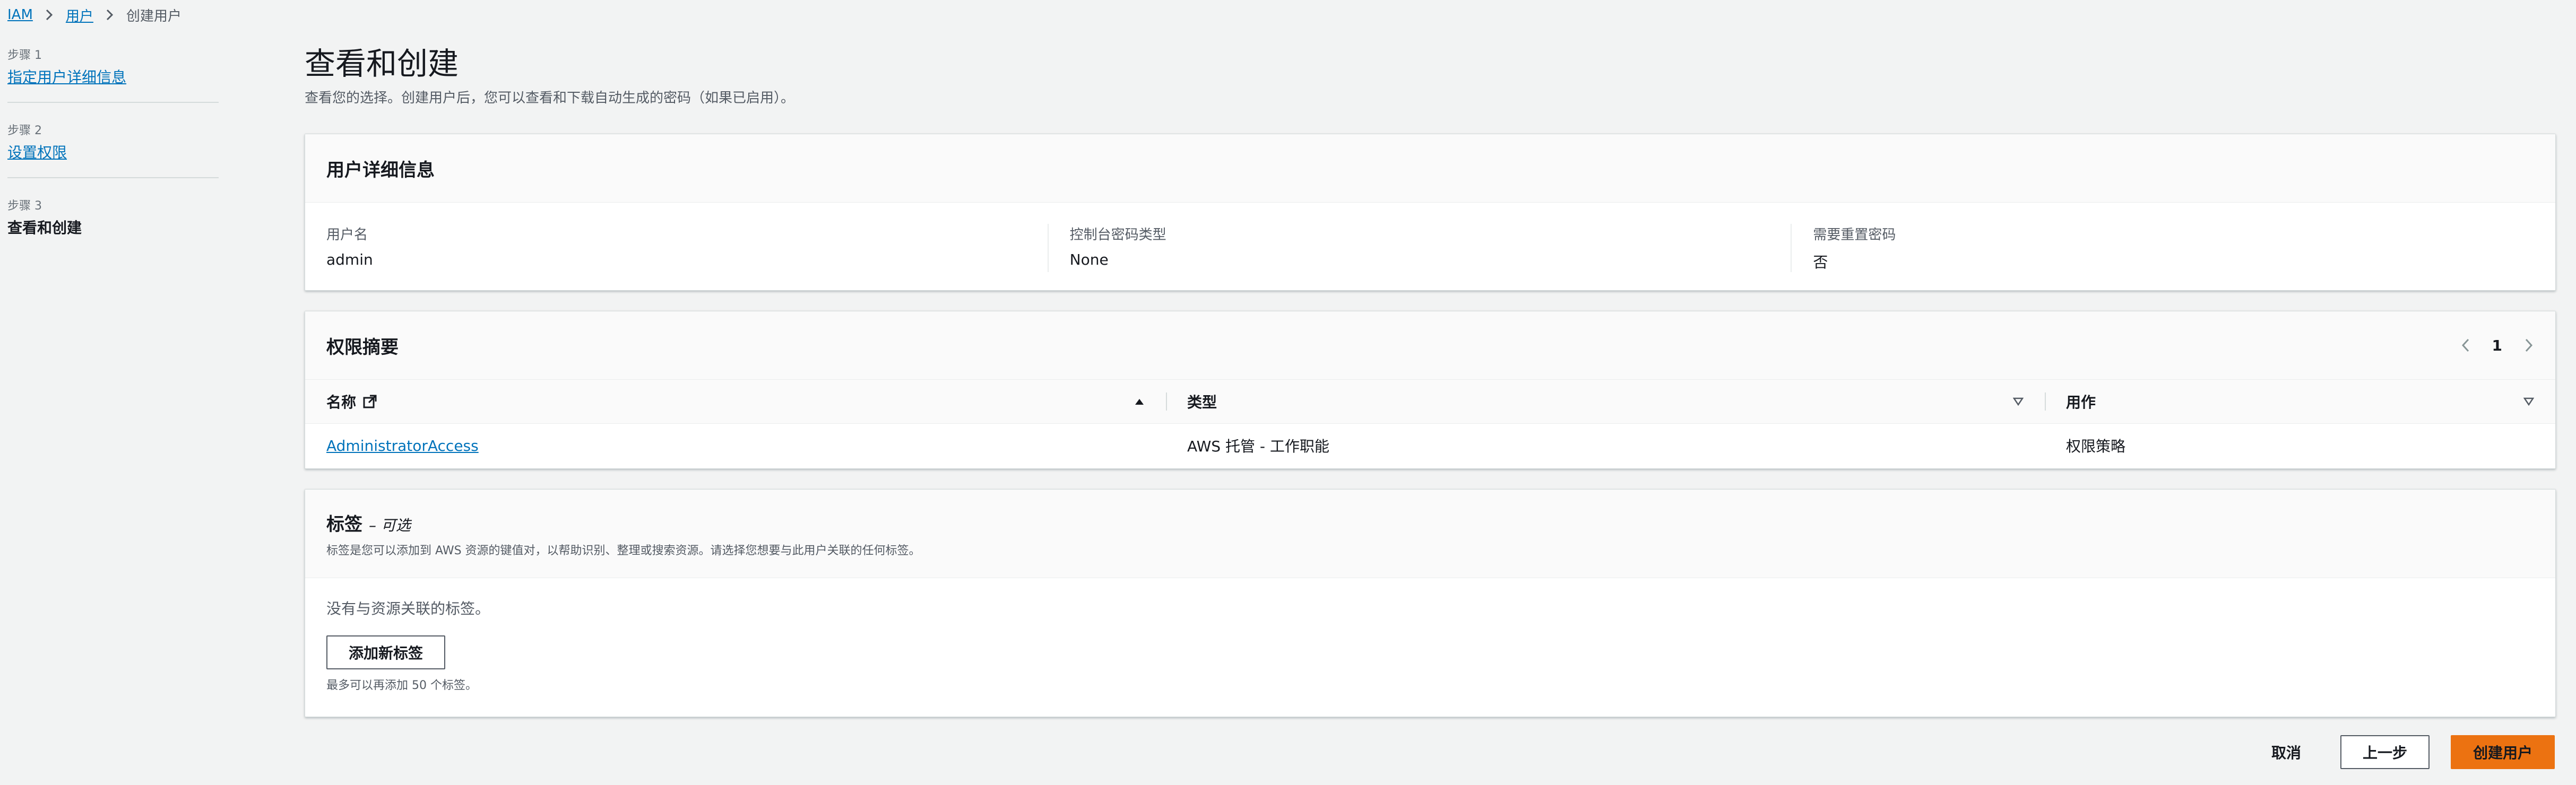 Image resolution: width=2576 pixels, height=785 pixels. What do you see at coordinates (687, 248) in the screenshot?
I see `detail-username: 用户名 admin` at bounding box center [687, 248].